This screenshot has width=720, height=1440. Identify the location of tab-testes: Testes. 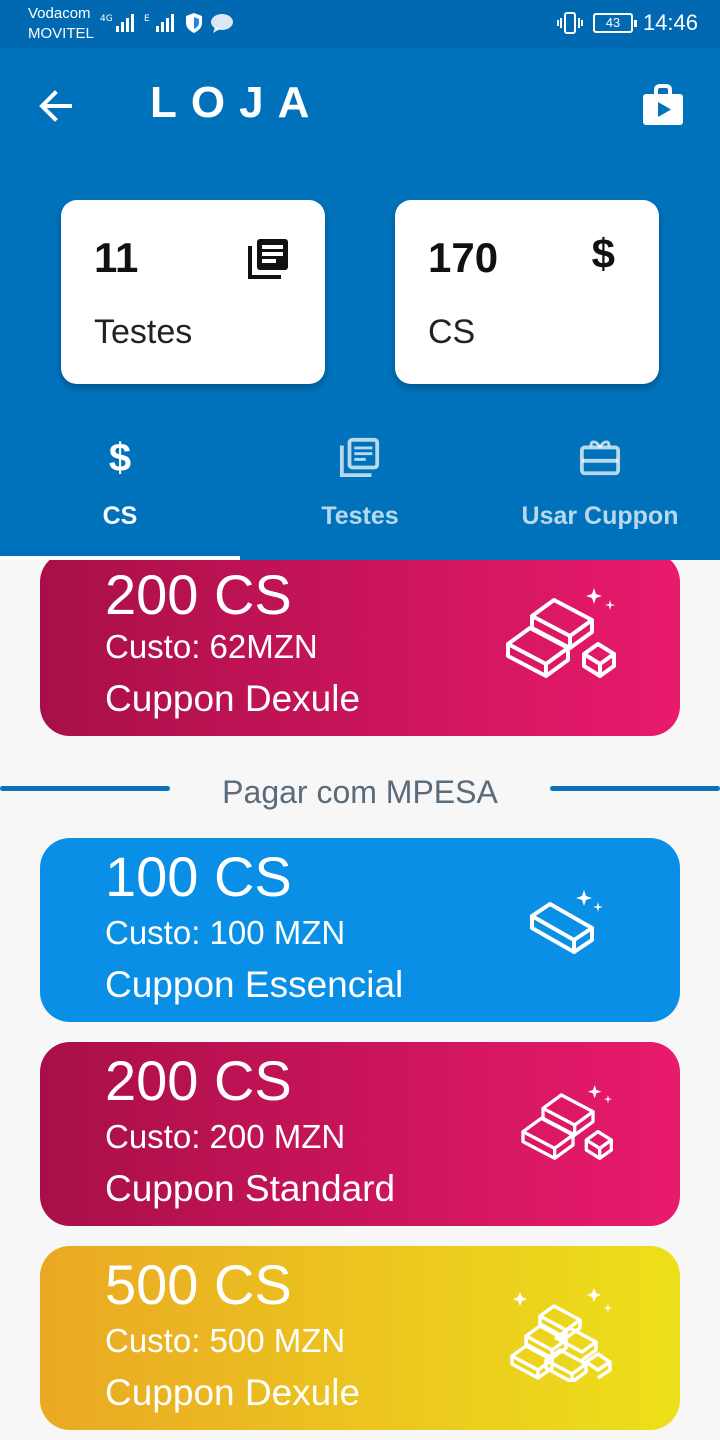
(360, 494).